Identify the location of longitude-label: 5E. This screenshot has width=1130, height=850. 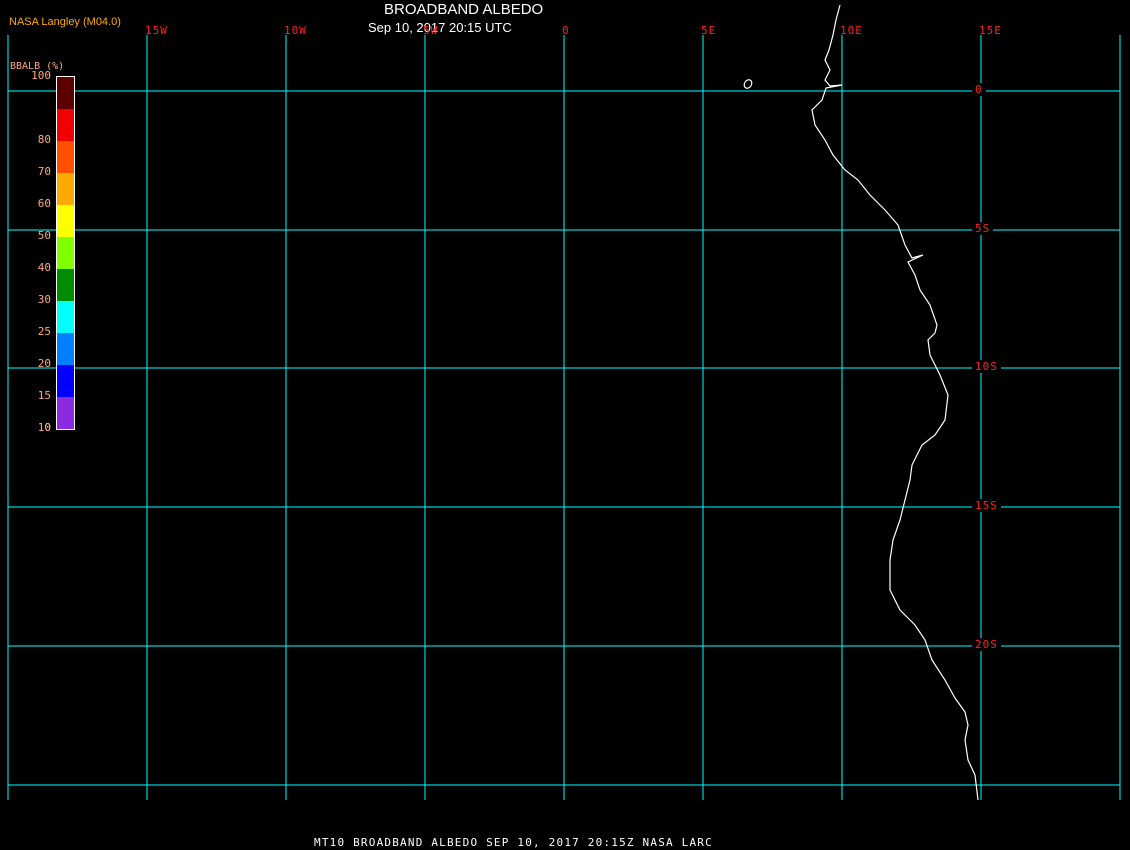
(709, 30).